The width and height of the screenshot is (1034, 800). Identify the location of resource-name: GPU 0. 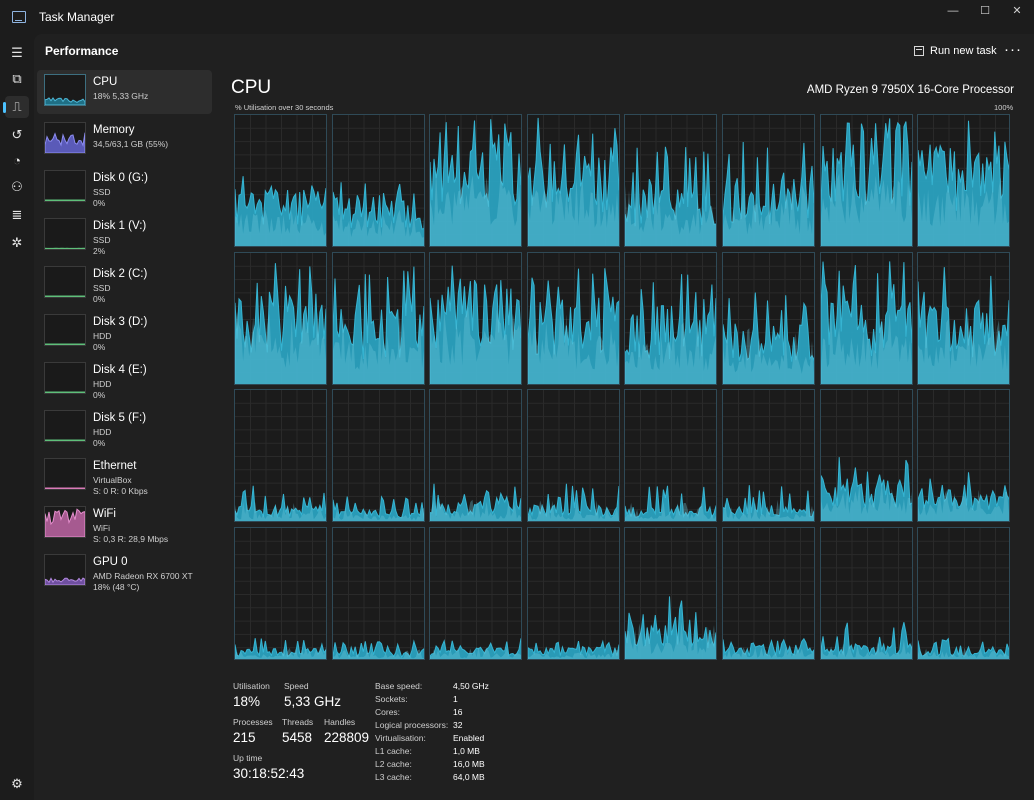
(110, 562).